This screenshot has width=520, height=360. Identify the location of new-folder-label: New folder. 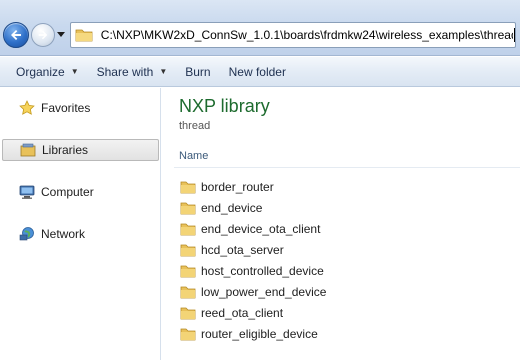
(257, 71).